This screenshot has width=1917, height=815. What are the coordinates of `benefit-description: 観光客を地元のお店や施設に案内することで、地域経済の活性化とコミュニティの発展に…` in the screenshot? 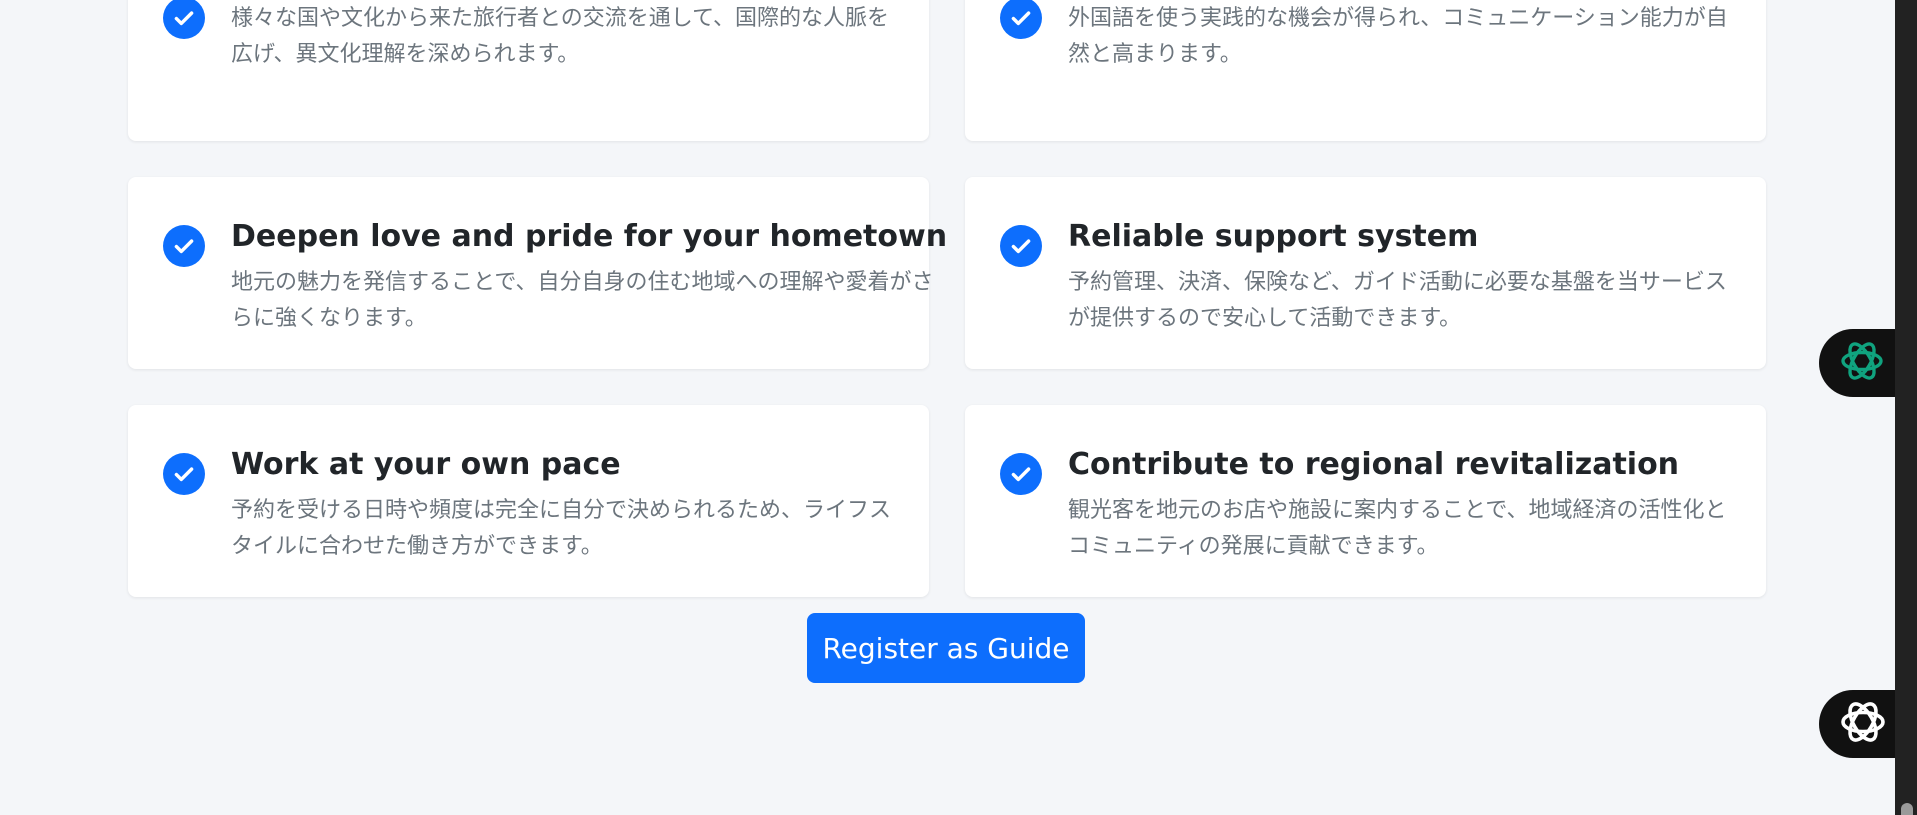 It's located at (1397, 528).